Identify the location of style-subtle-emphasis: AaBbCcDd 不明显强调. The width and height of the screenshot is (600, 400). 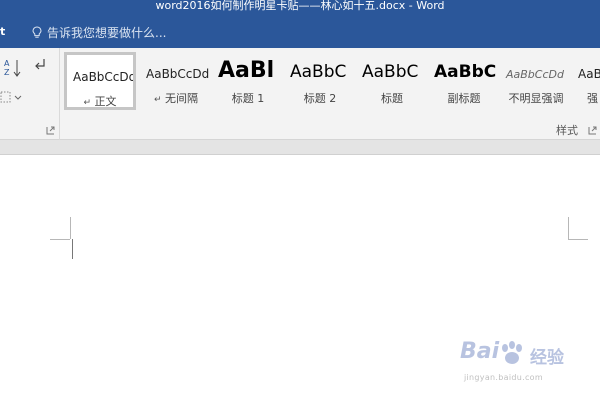
(536, 81).